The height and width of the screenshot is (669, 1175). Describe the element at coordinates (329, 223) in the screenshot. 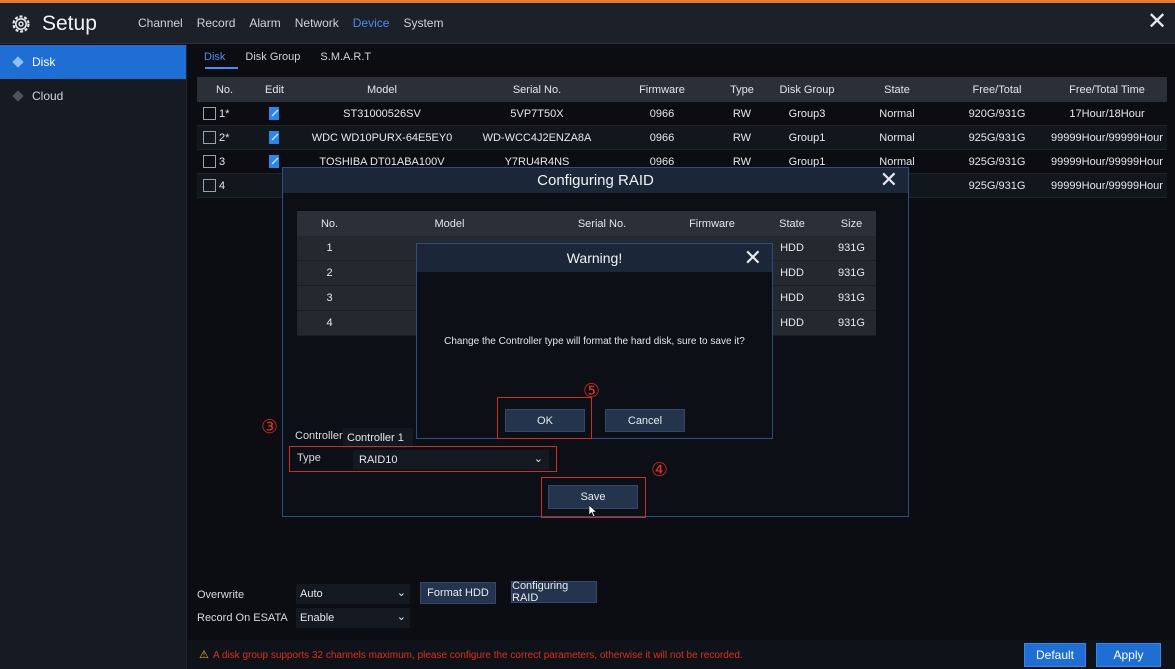

I see `col-no: No.` at that location.